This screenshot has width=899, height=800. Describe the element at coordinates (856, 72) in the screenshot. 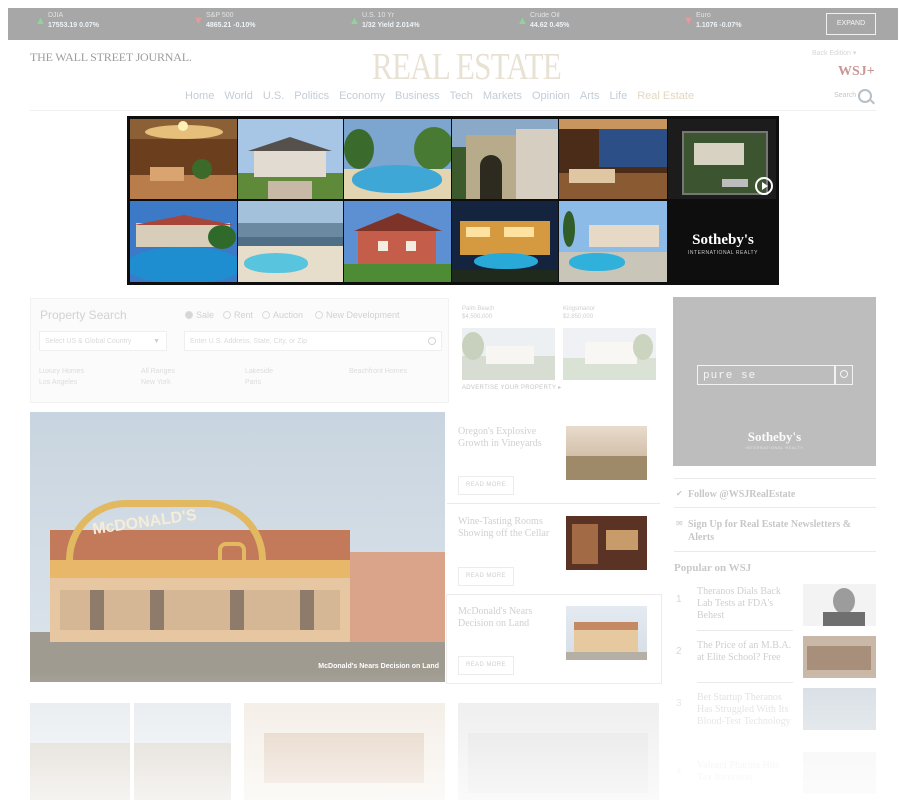

I see `wsj-plus-link: WSJ+` at that location.